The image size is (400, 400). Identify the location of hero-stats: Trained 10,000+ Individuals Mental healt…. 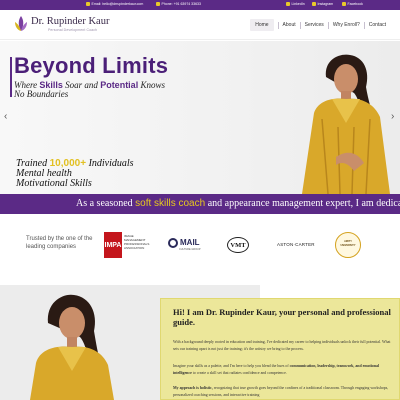
(75, 174).